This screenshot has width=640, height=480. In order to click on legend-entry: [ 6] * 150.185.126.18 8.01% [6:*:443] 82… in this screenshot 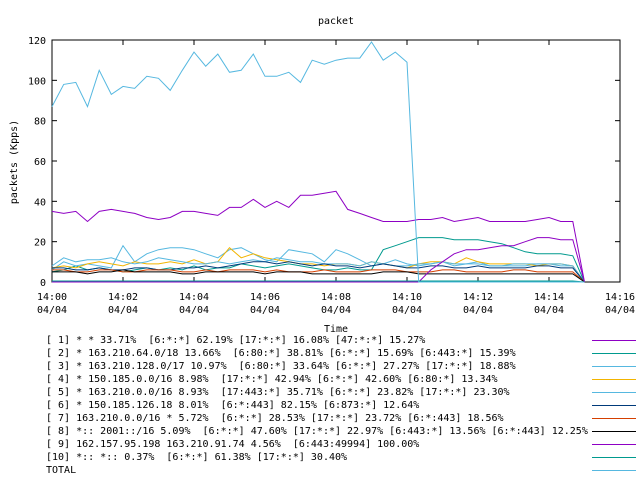, I will do `click(341, 405)`.